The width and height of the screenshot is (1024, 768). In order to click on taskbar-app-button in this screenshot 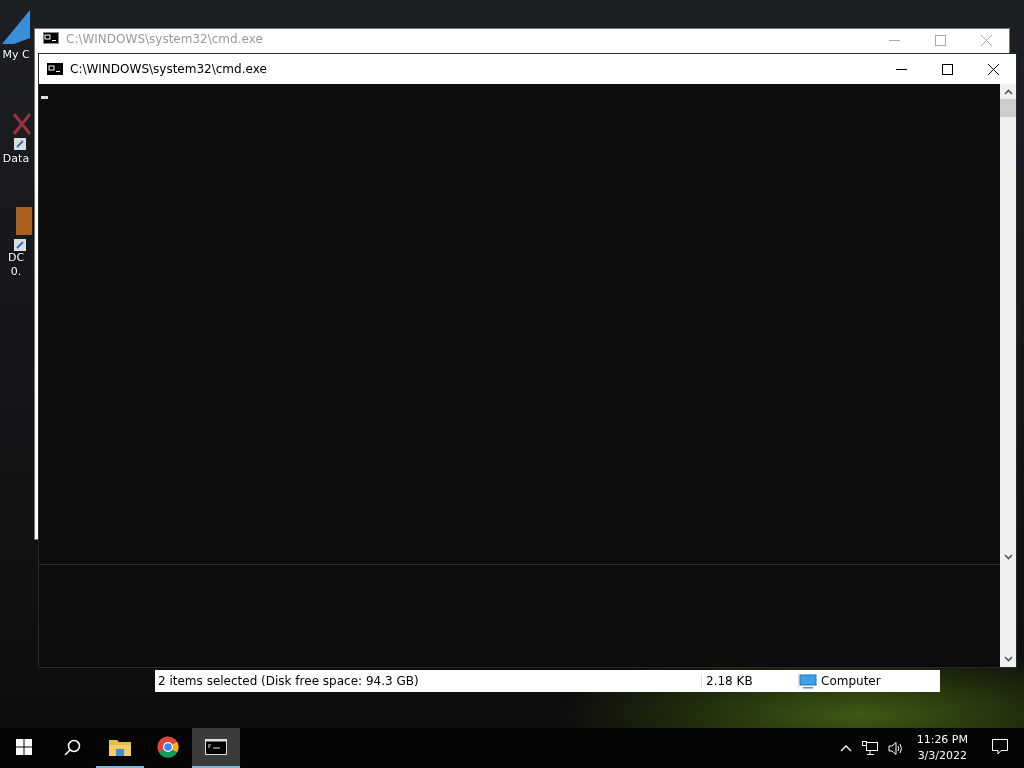, I will do `click(216, 748)`.